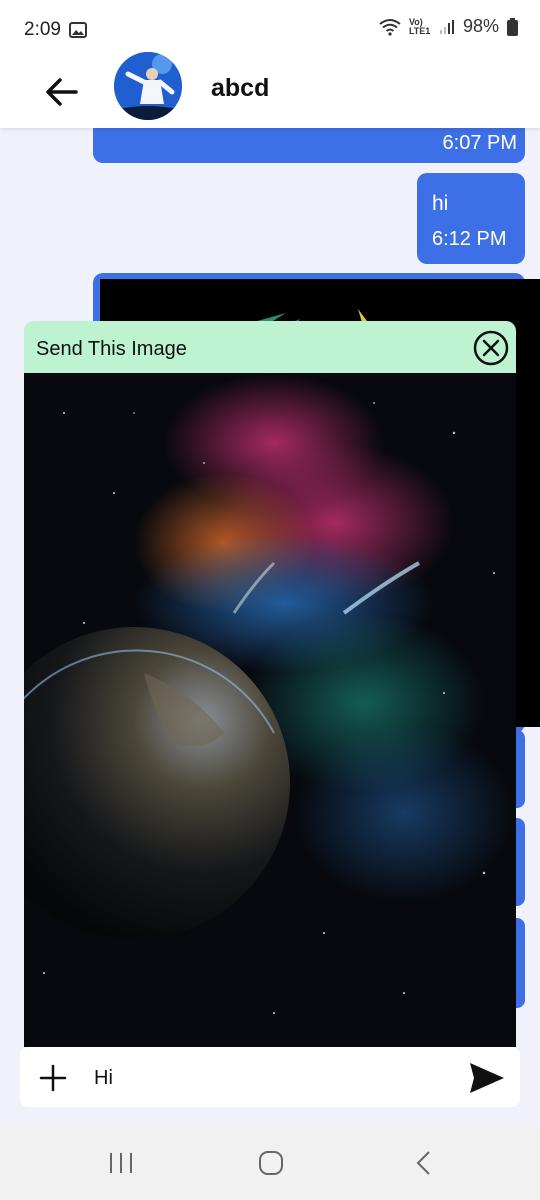  I want to click on back-arrow-icon, so click(62, 92).